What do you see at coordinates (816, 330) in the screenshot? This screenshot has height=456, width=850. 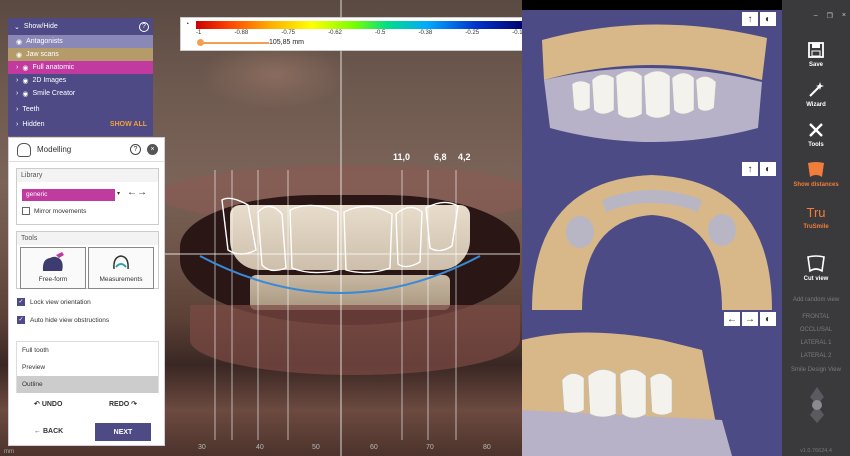 I see `view-occlusal: OCCLUSAL` at bounding box center [816, 330].